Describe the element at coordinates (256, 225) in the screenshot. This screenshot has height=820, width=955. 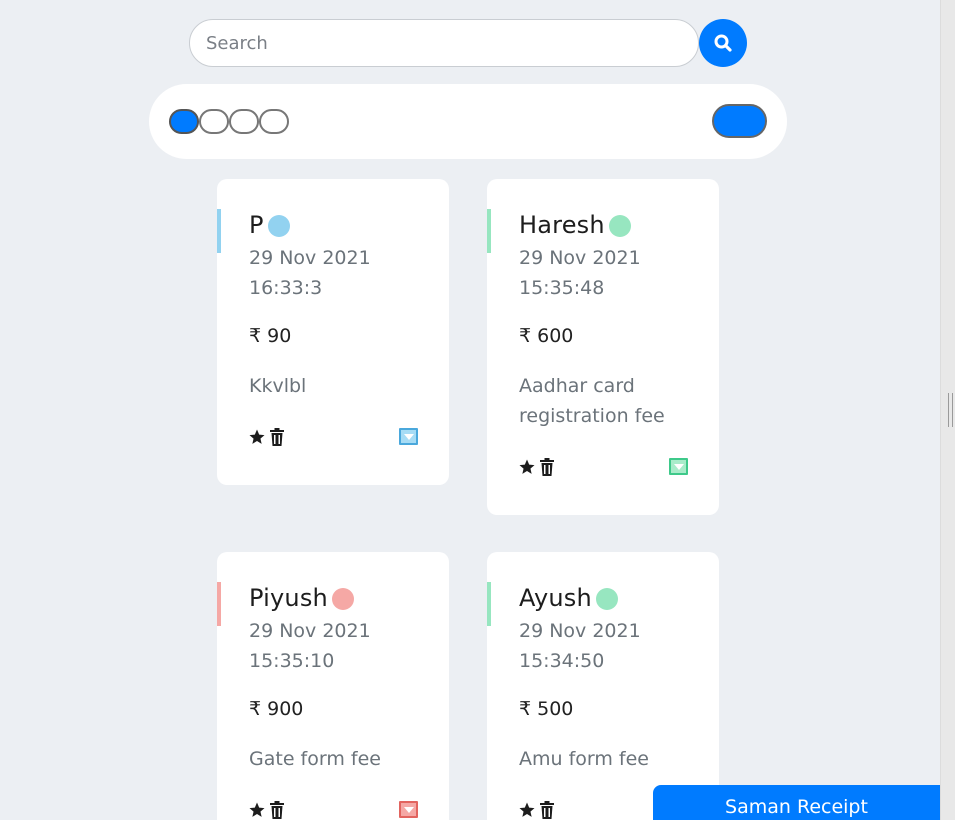
I see `card-name: P` at that location.